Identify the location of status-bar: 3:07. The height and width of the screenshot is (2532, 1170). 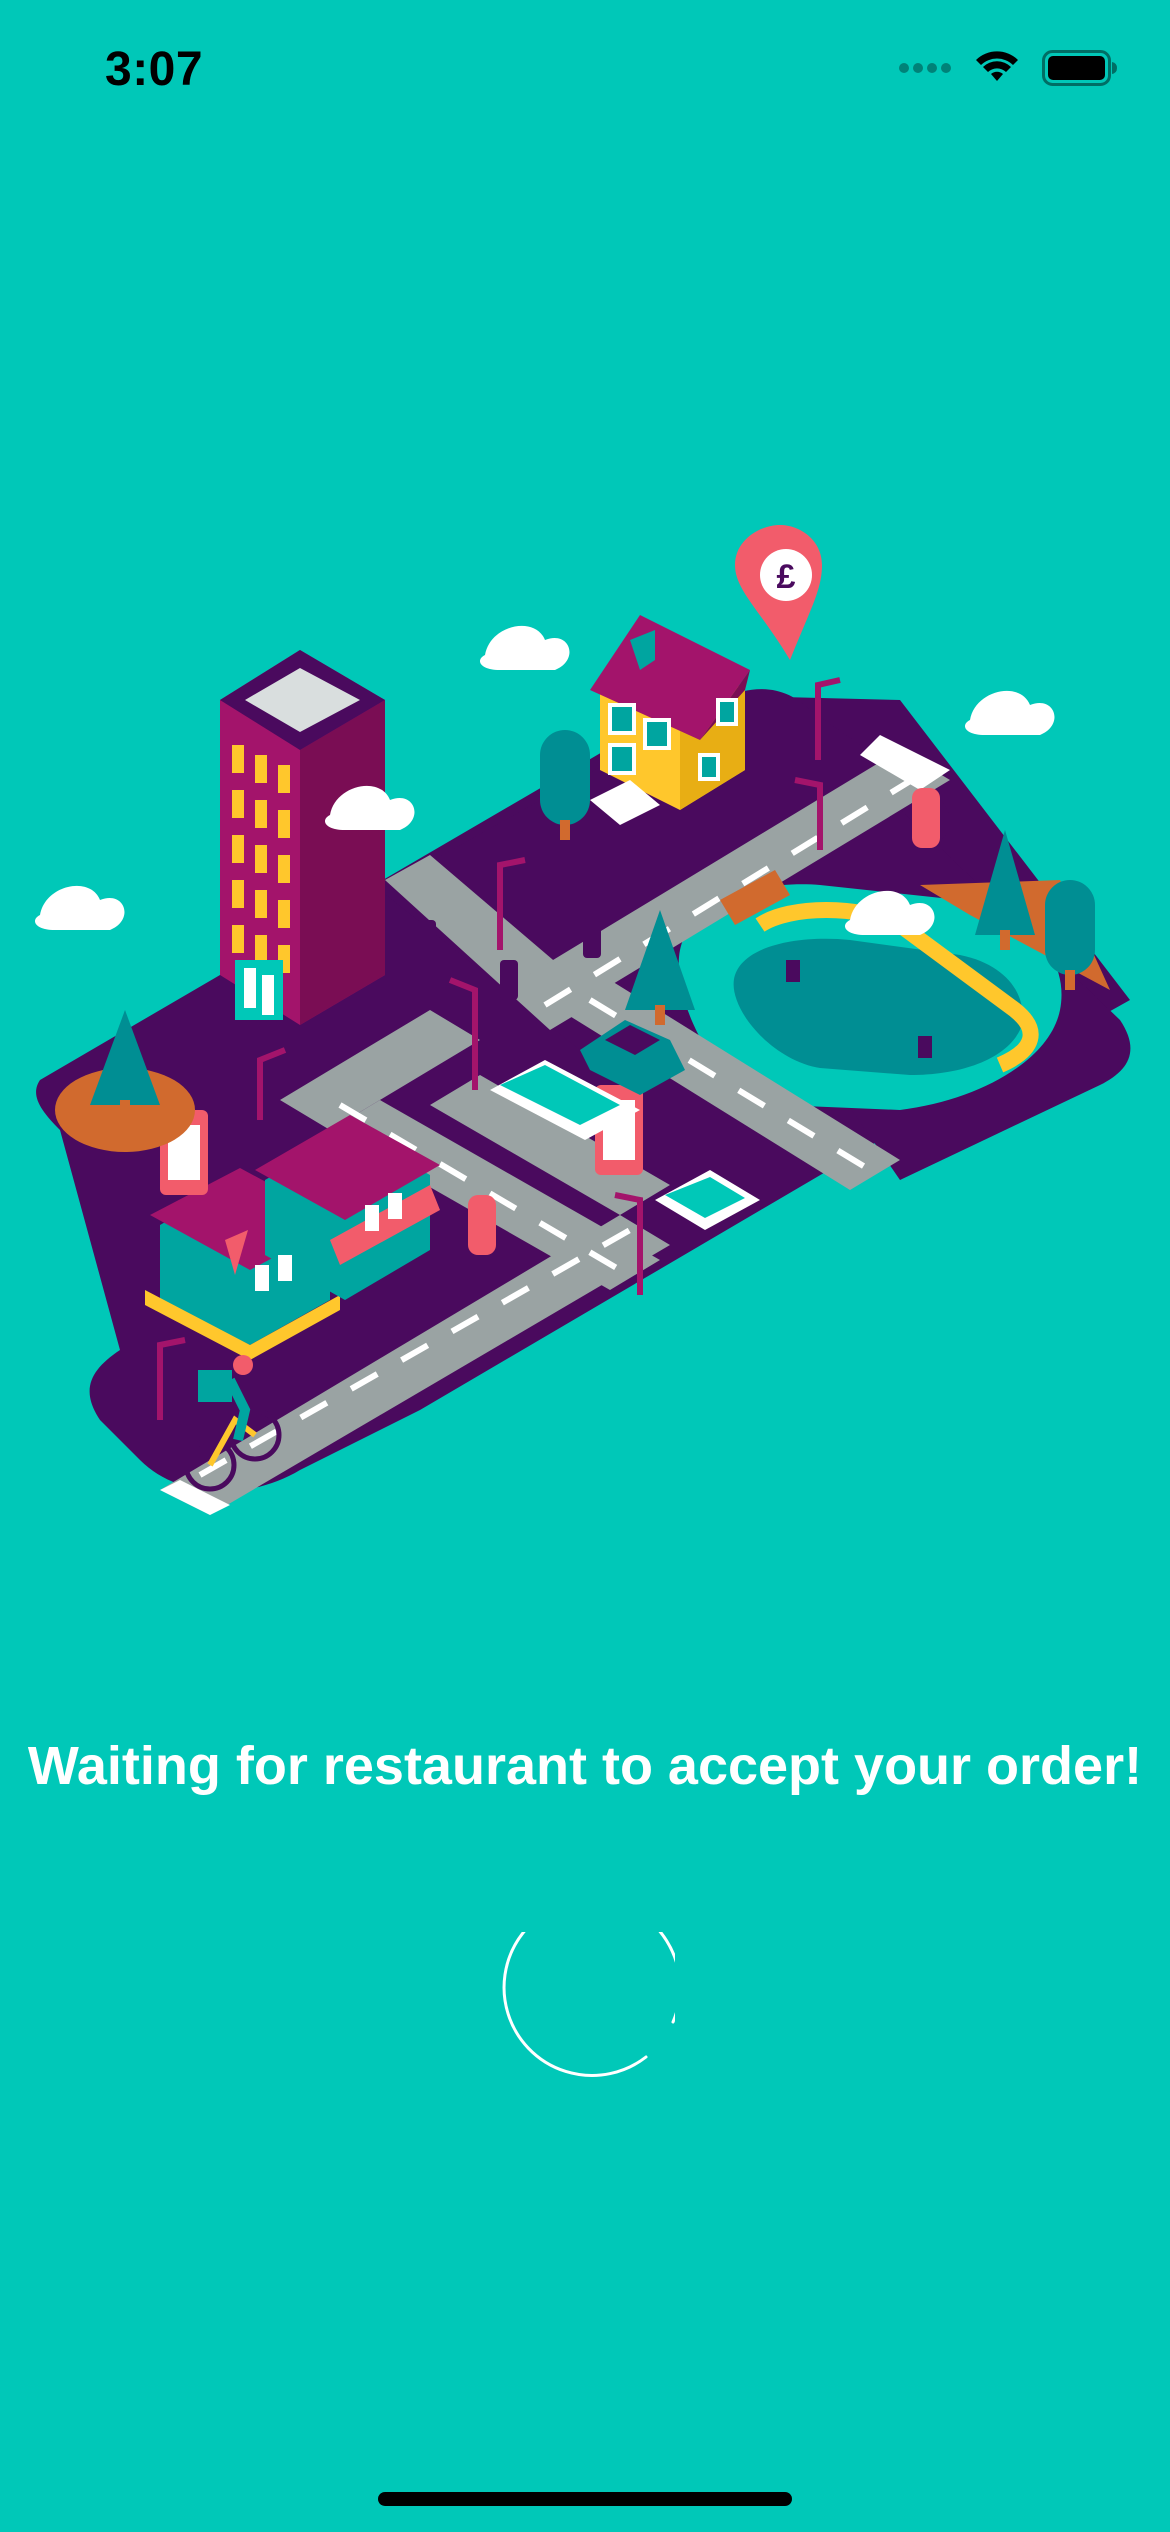
(585, 75).